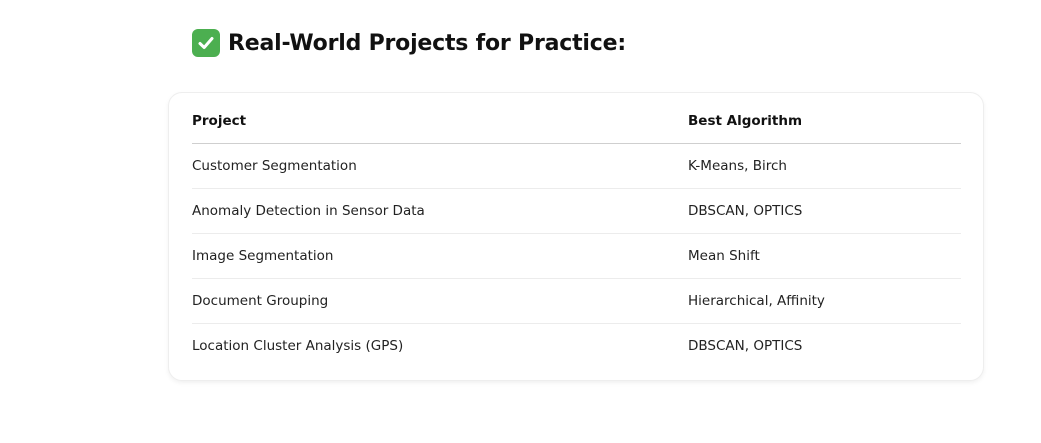 The width and height of the screenshot is (1041, 443). I want to click on table-row: Document Grouping Hierarchical, Affinity, so click(576, 301).